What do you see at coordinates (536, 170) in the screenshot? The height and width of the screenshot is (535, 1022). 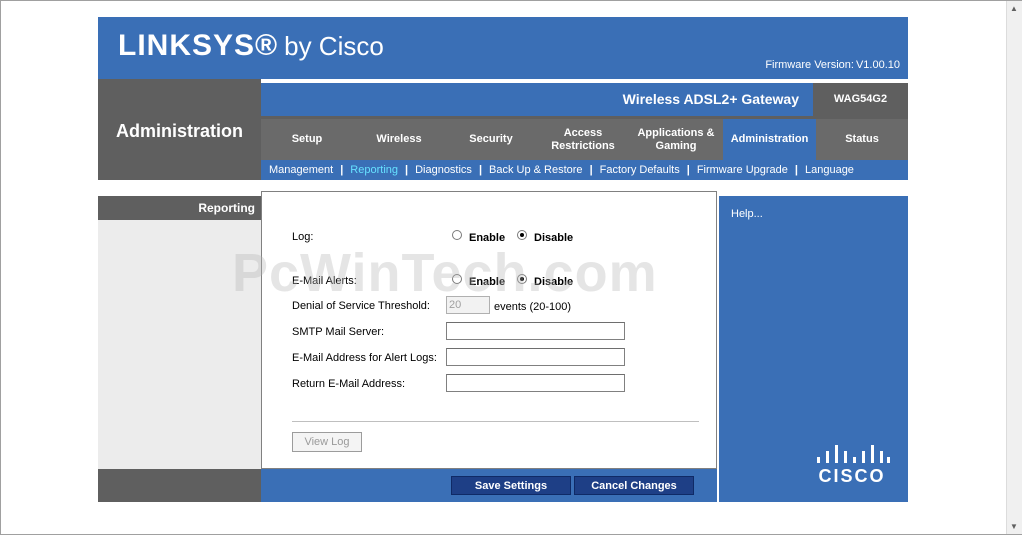 I see `subtab-back-up-restore: Back Up & Restore` at bounding box center [536, 170].